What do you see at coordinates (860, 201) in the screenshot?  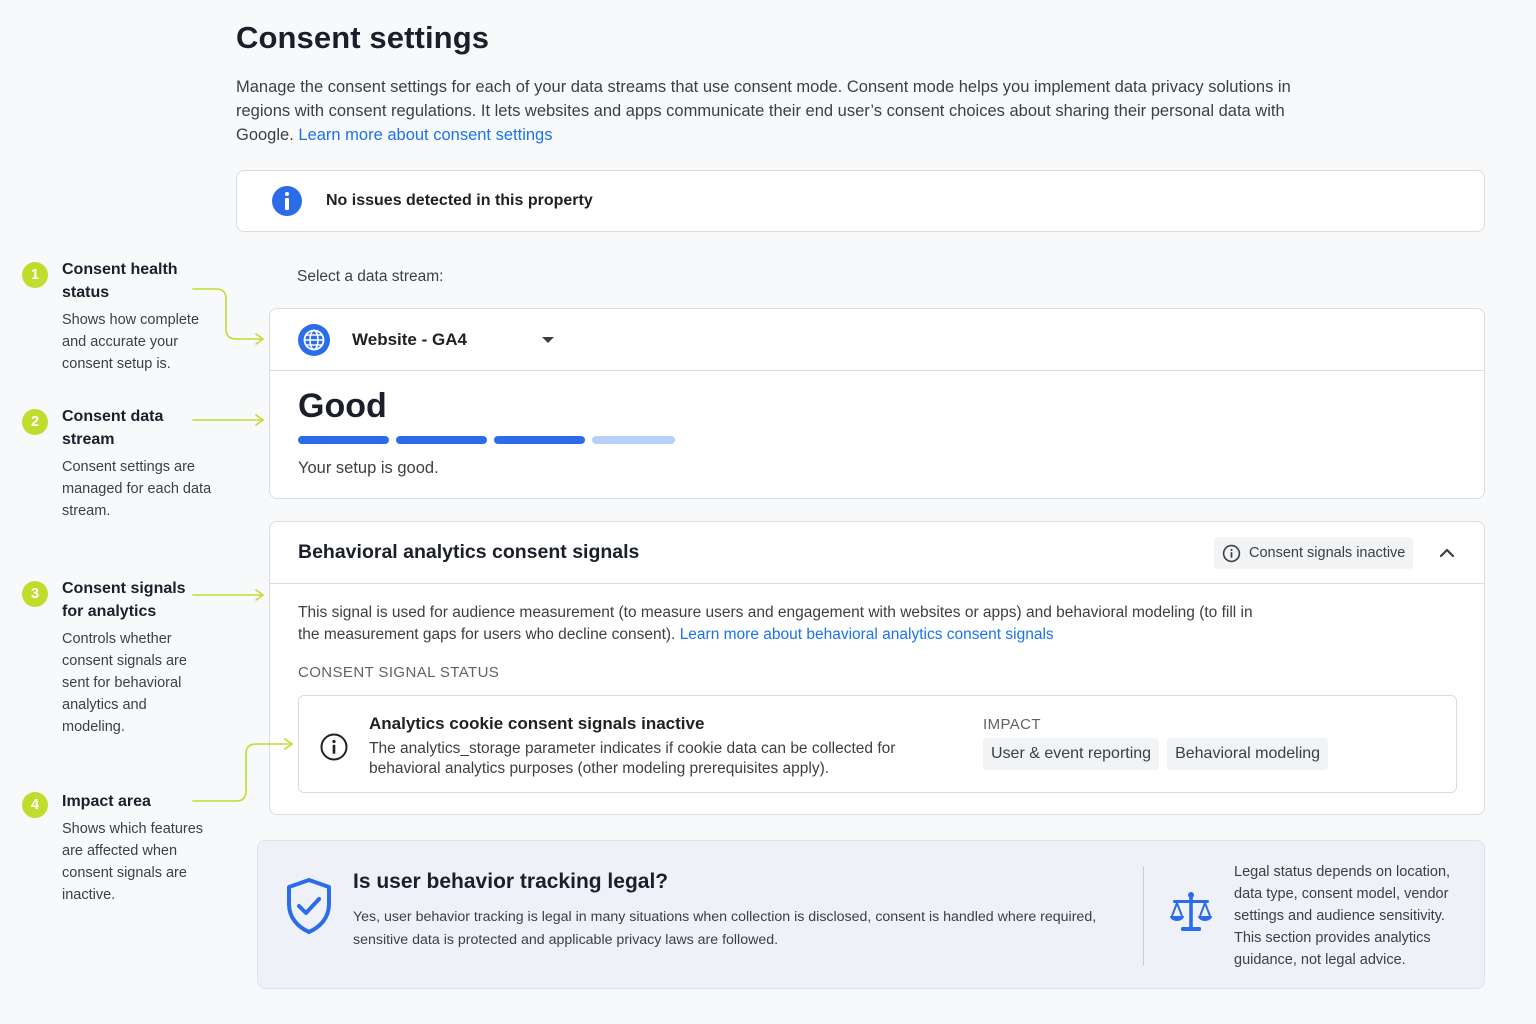 I see `status-alert: No issues detected in this property` at bounding box center [860, 201].